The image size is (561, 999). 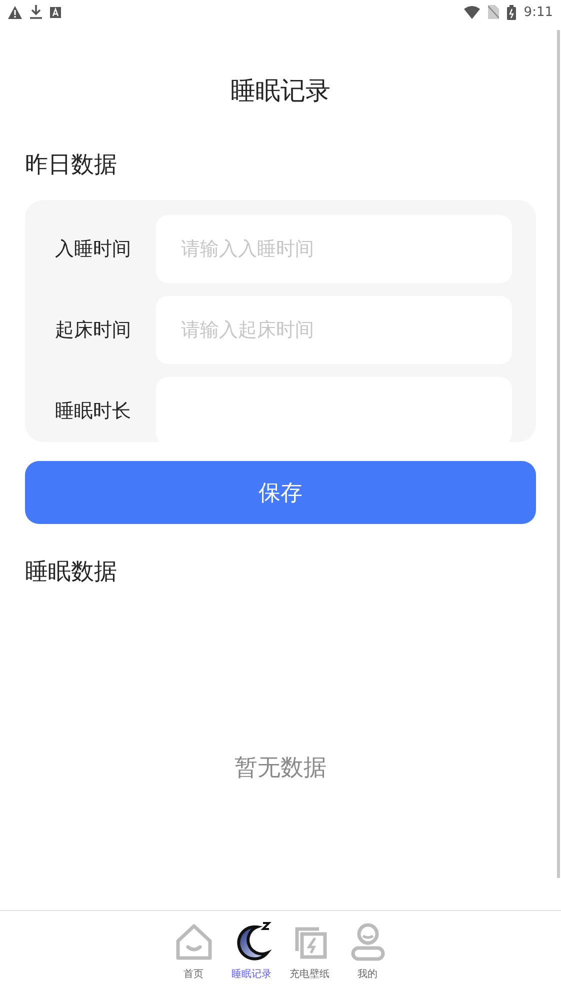 What do you see at coordinates (493, 12) in the screenshot?
I see `no-sim-icon` at bounding box center [493, 12].